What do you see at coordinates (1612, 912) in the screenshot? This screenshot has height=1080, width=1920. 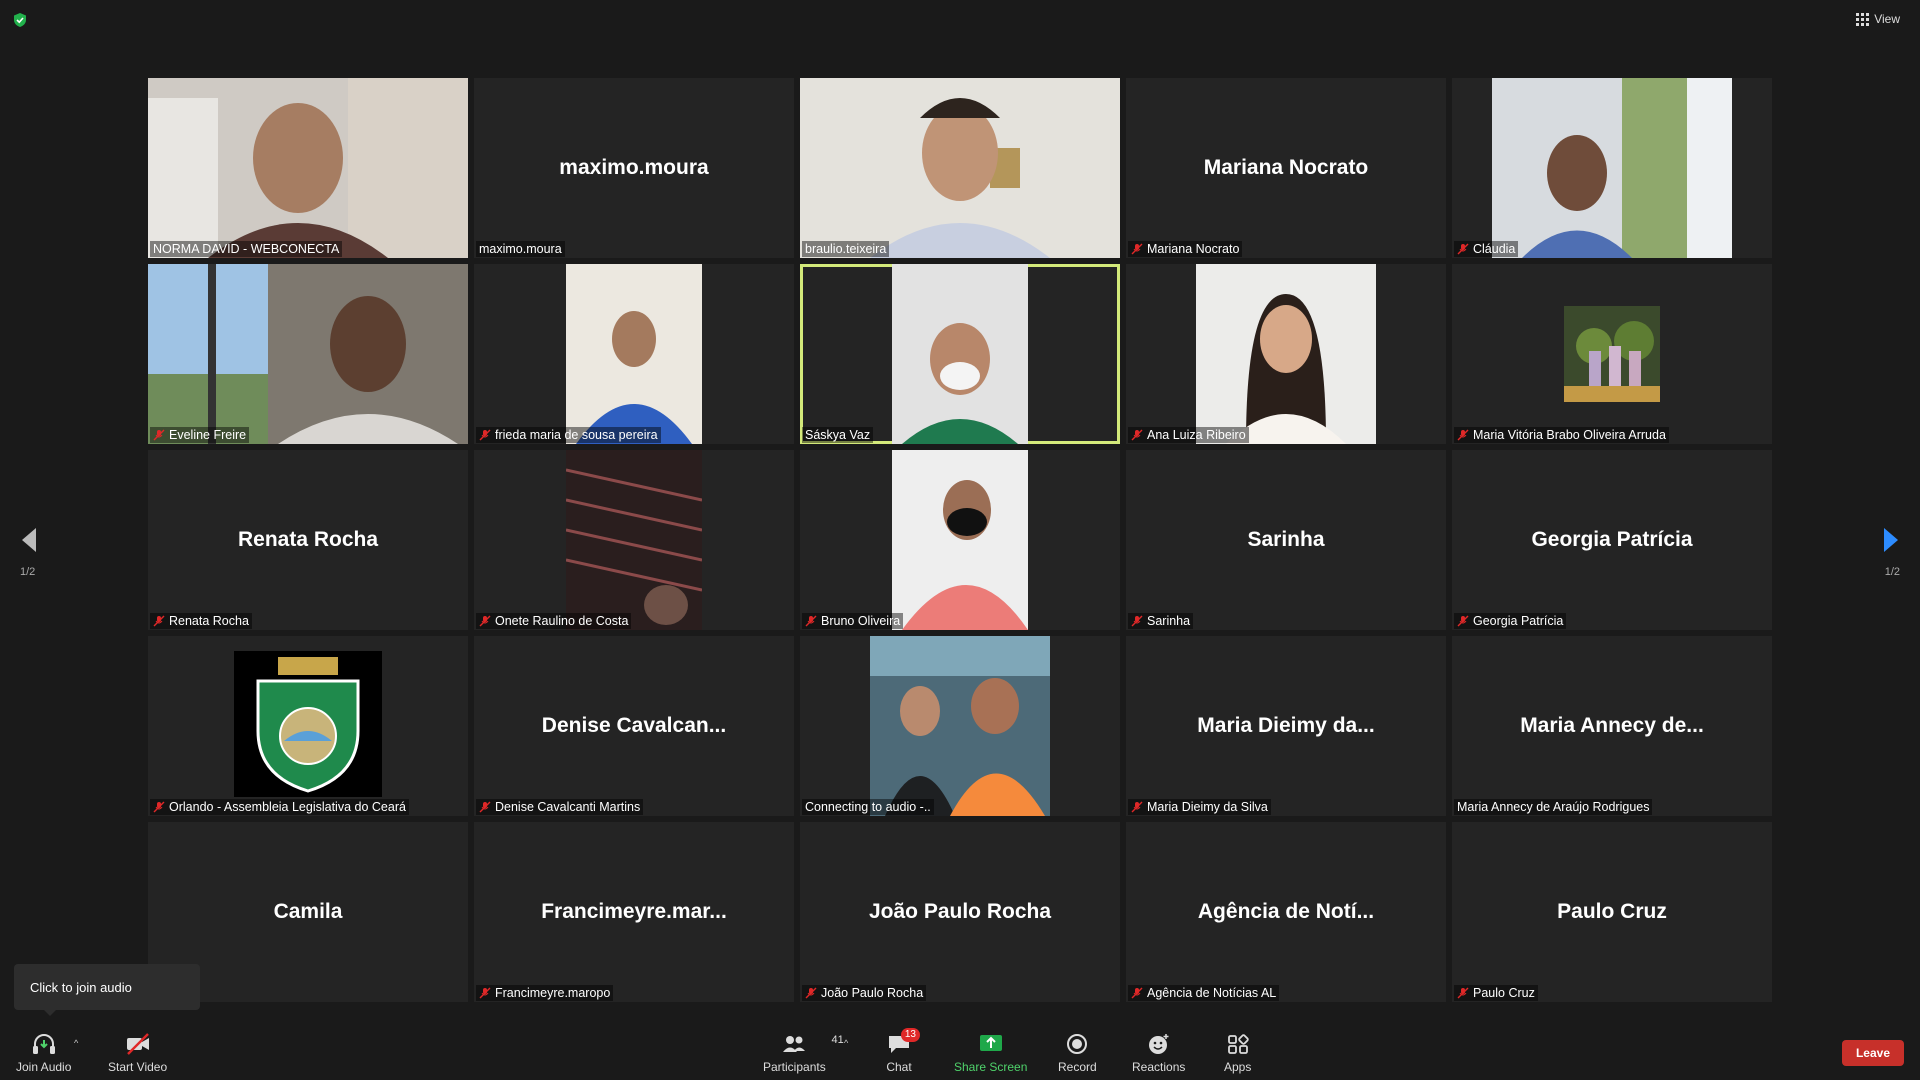 I see `participant-tile: Paulo Cruz Paulo Cruz` at bounding box center [1612, 912].